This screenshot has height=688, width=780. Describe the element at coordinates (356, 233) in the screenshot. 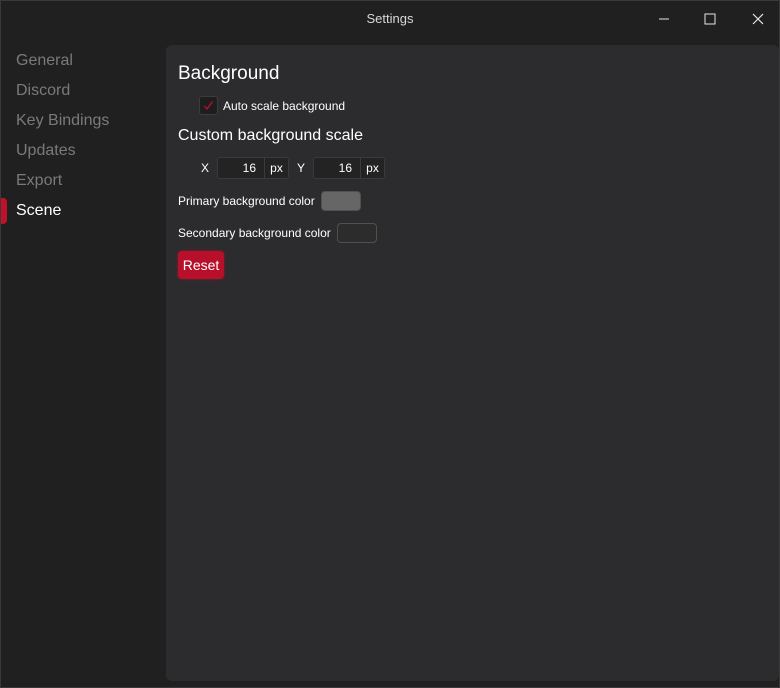

I see `secondary-color-swatch` at that location.